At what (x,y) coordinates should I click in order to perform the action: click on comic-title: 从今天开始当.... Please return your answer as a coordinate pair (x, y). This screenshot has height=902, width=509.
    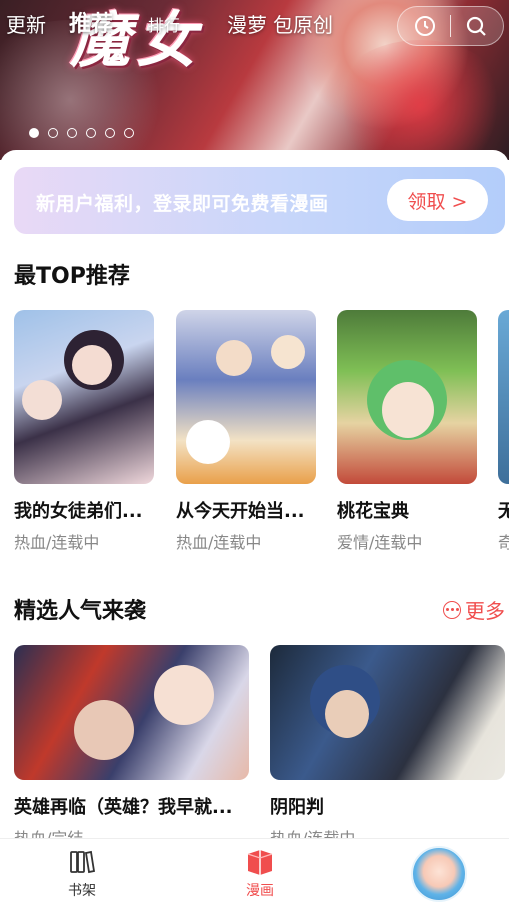
    Looking at the image, I should click on (240, 511).